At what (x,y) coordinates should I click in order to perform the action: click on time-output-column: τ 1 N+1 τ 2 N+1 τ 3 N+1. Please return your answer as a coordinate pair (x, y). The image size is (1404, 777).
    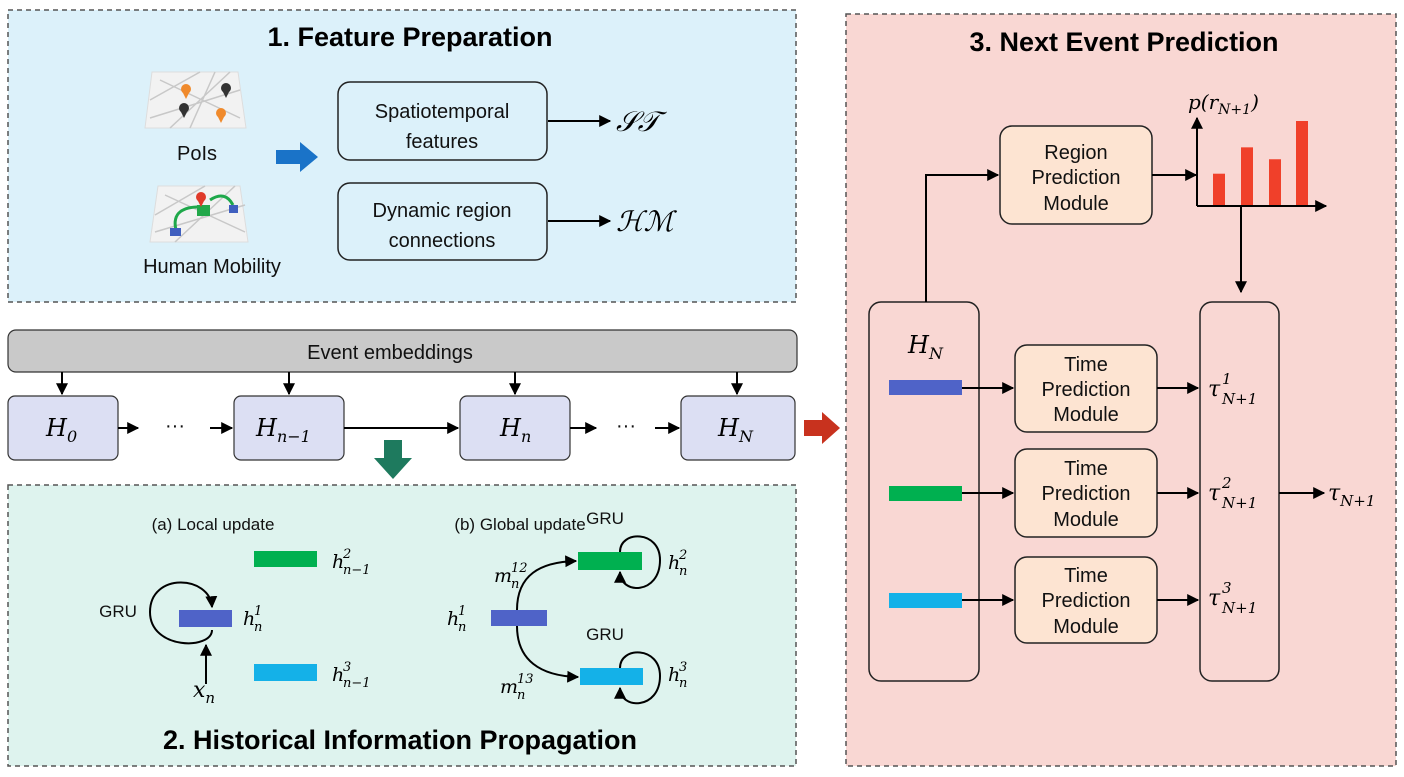
    Looking at the image, I should click on (1239, 491).